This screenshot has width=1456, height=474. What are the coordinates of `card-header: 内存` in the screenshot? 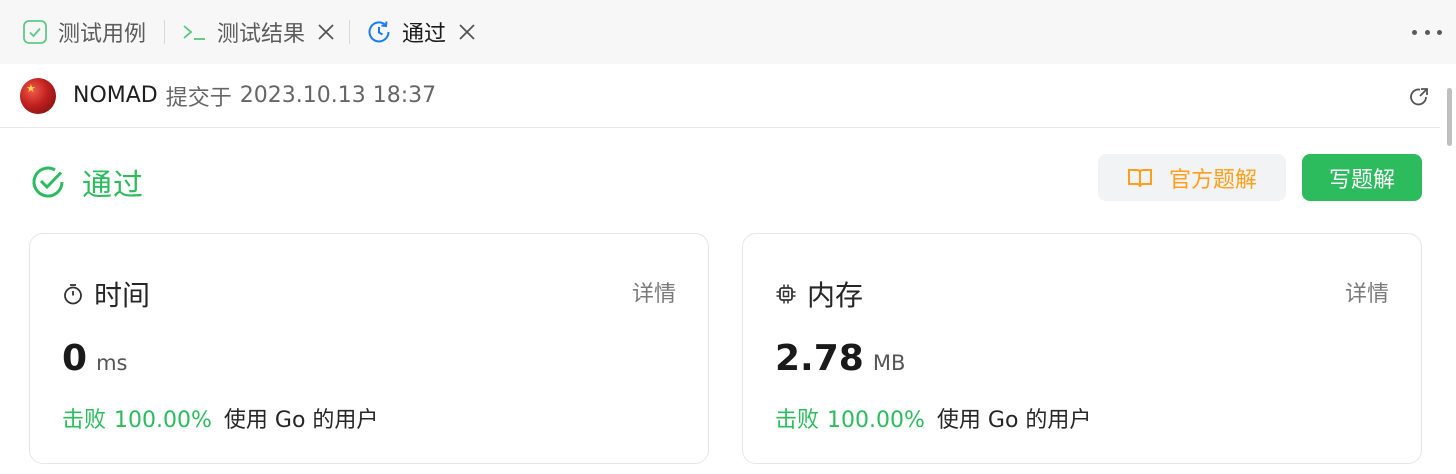 It's located at (819, 294).